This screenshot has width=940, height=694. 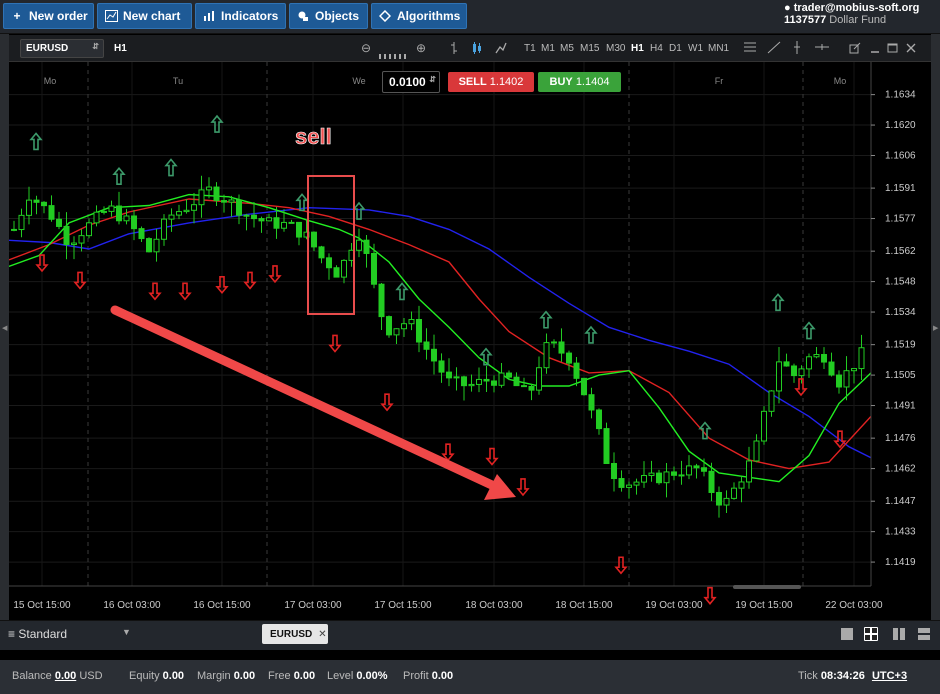 I want to click on candlestick-chart-icon, so click(x=477, y=50).